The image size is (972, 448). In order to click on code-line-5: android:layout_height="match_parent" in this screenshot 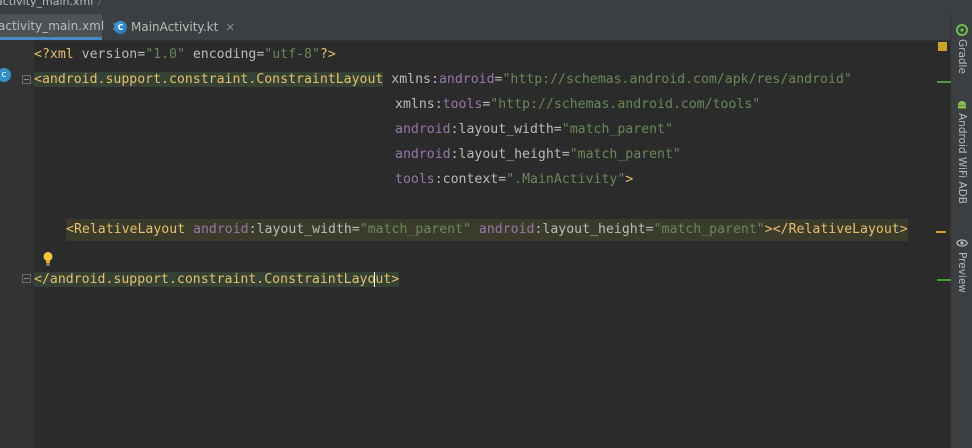, I will do `click(538, 155)`.